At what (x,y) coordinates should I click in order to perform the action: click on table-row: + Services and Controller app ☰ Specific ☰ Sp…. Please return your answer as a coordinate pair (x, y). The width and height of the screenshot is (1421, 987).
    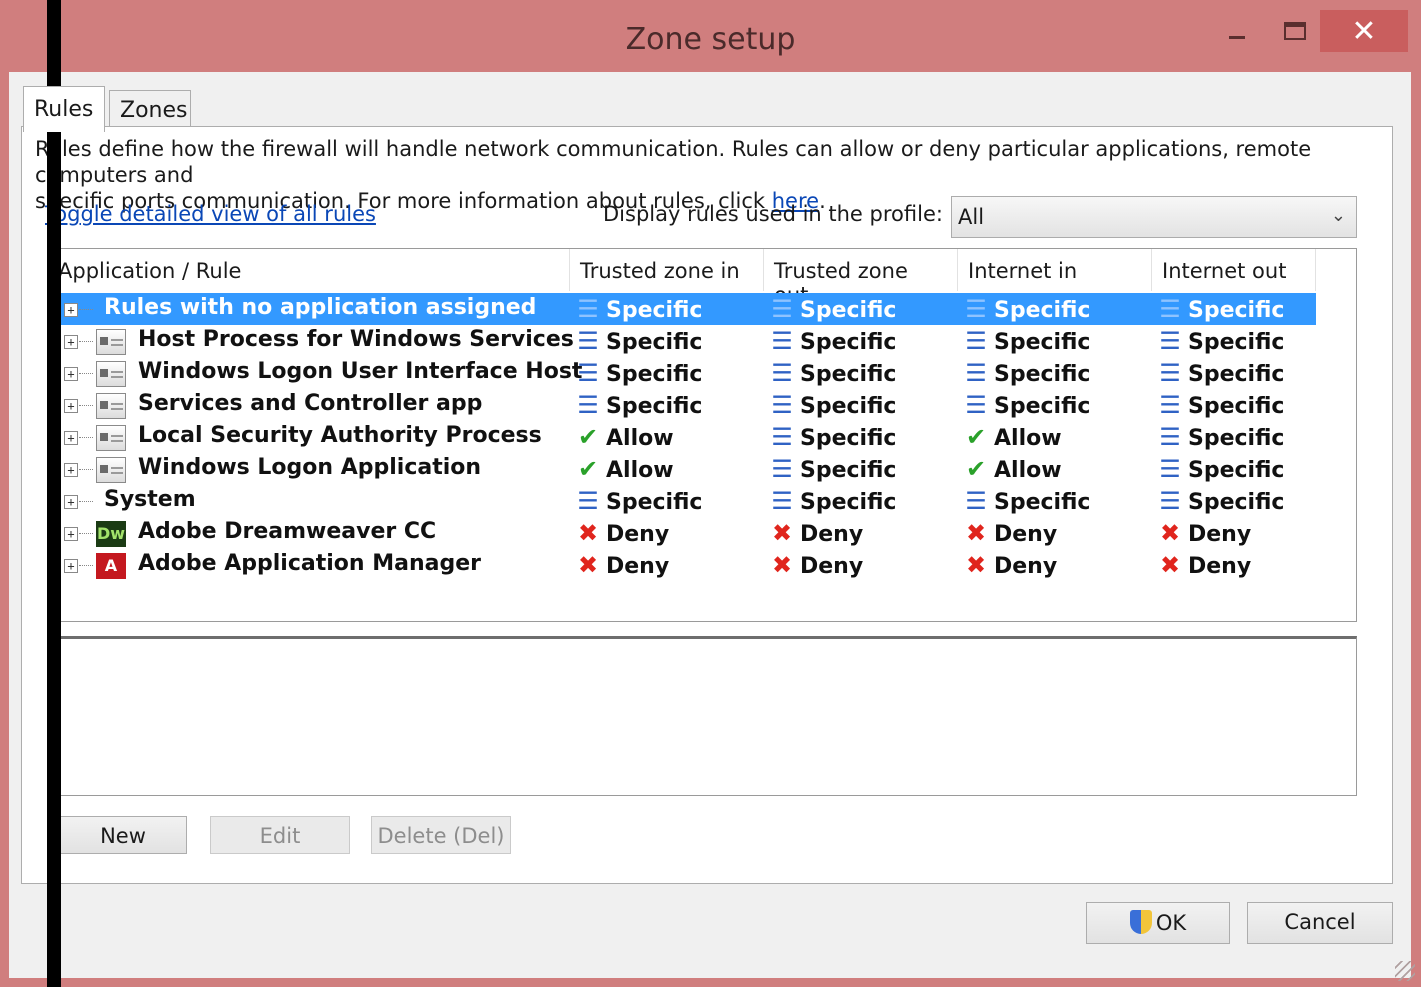
    Looking at the image, I should click on (682, 405).